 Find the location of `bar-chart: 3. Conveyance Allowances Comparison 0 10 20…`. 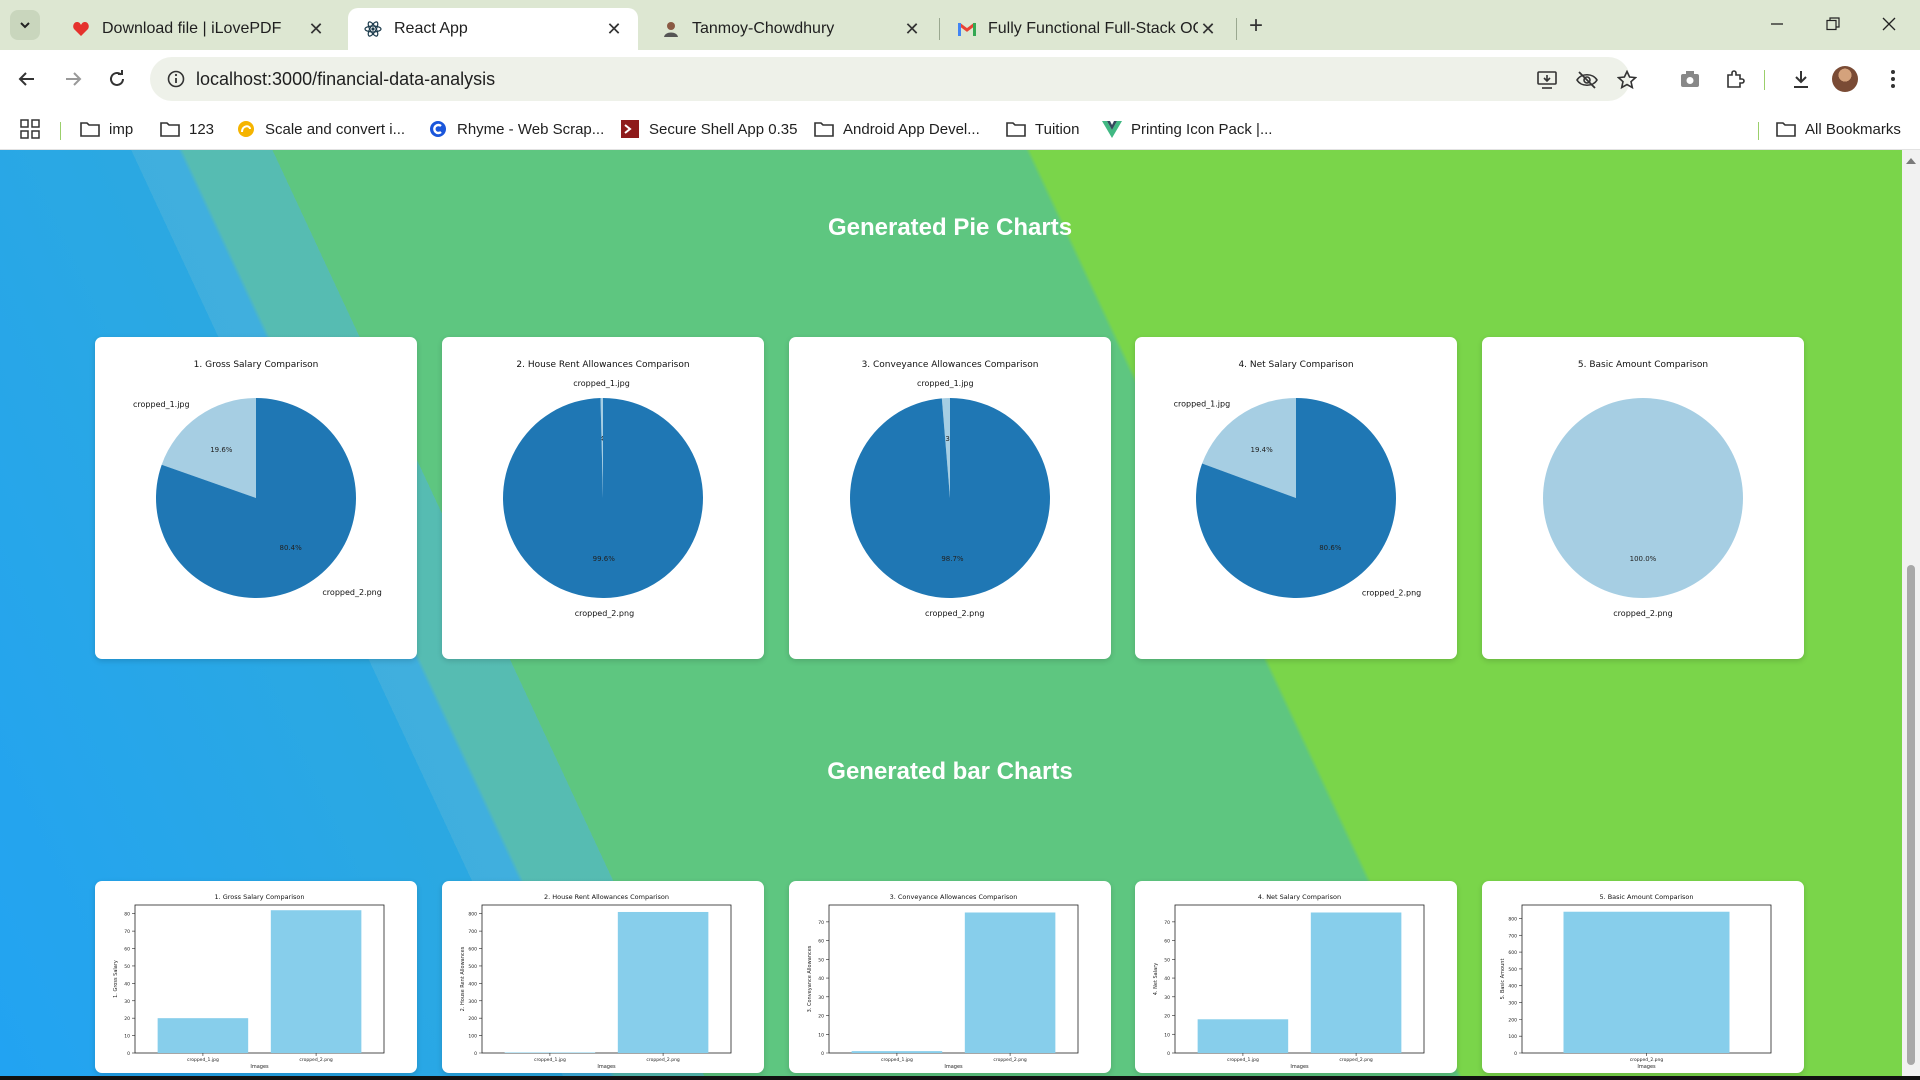

bar-chart: 3. Conveyance Allowances Comparison 0 10 20… is located at coordinates (943, 981).